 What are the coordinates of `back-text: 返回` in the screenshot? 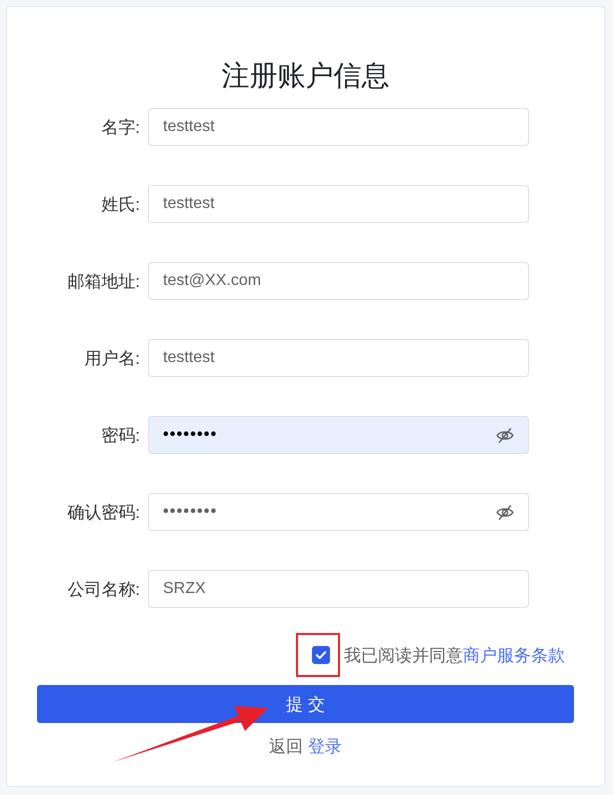 It's located at (286, 747).